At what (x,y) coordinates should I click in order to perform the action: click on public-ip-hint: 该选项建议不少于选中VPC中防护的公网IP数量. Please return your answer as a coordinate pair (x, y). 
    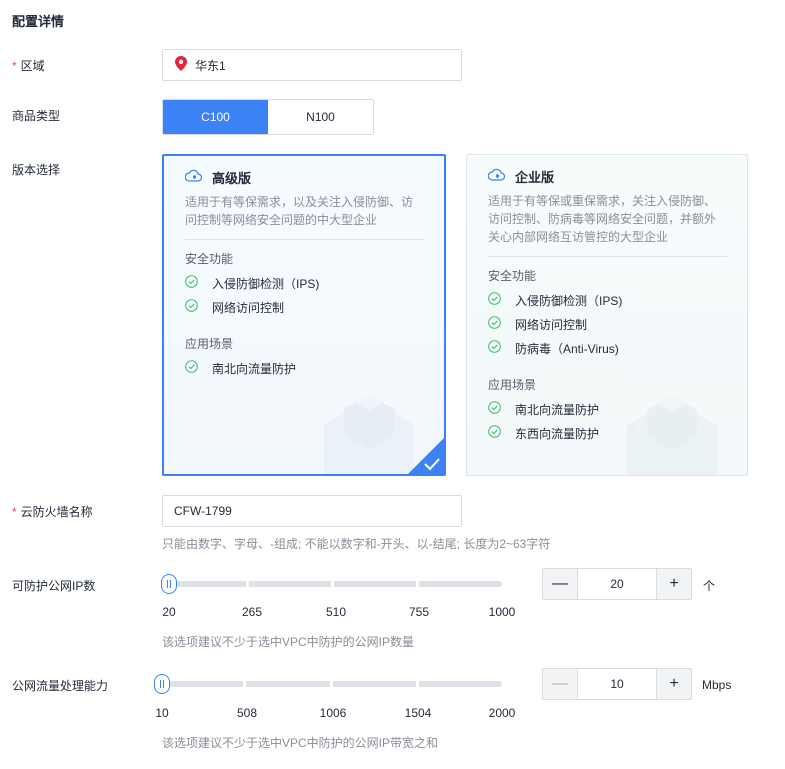
    Looking at the image, I should click on (288, 642).